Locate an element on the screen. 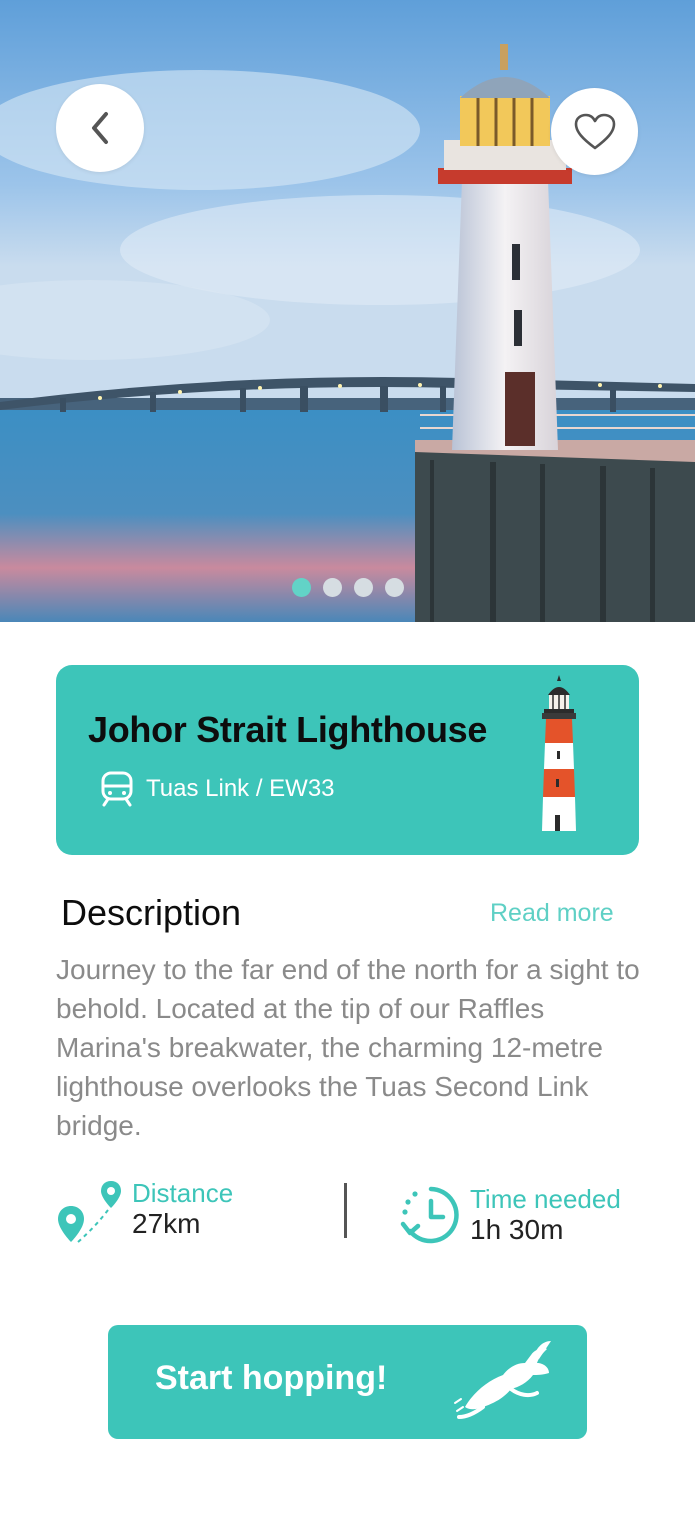 Image resolution: width=695 pixels, height=1518 pixels. distance-value: 27km is located at coordinates (166, 1223).